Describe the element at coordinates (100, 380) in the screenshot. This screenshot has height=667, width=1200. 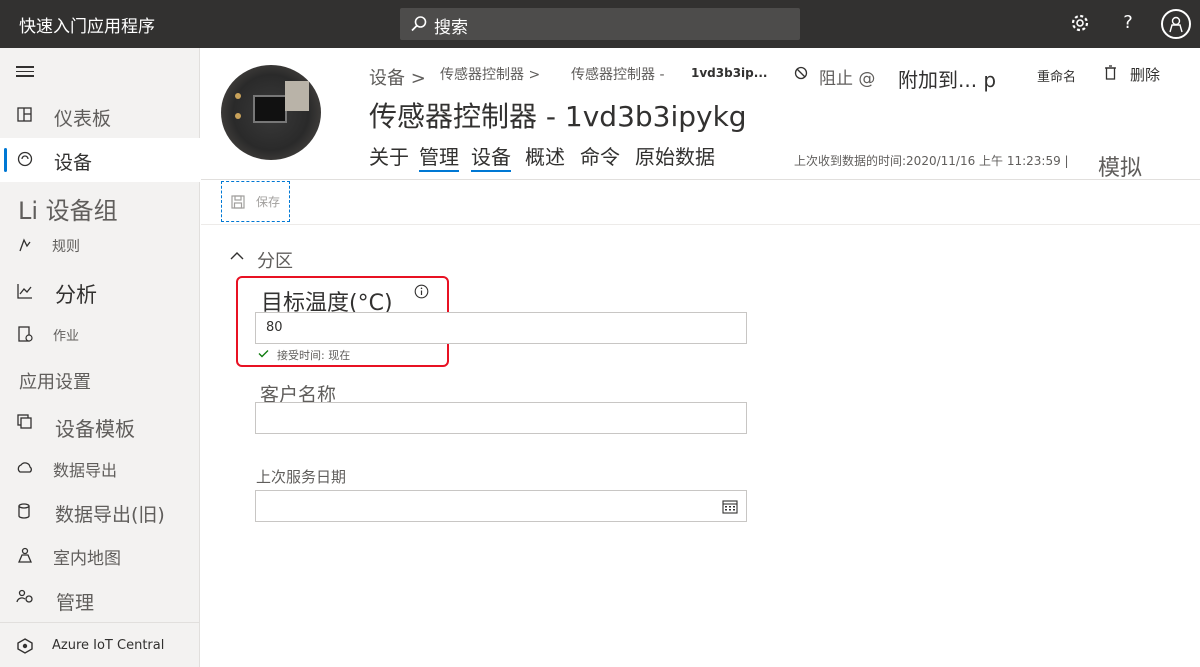
I see `sidebar-section-app-settings: 应用设置` at that location.